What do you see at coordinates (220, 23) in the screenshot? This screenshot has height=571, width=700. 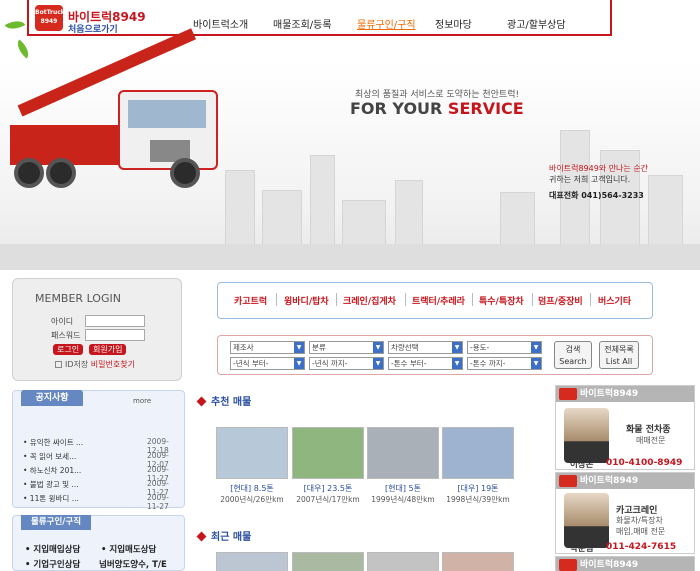 I see `nav-about: 바이트럭소개` at bounding box center [220, 23].